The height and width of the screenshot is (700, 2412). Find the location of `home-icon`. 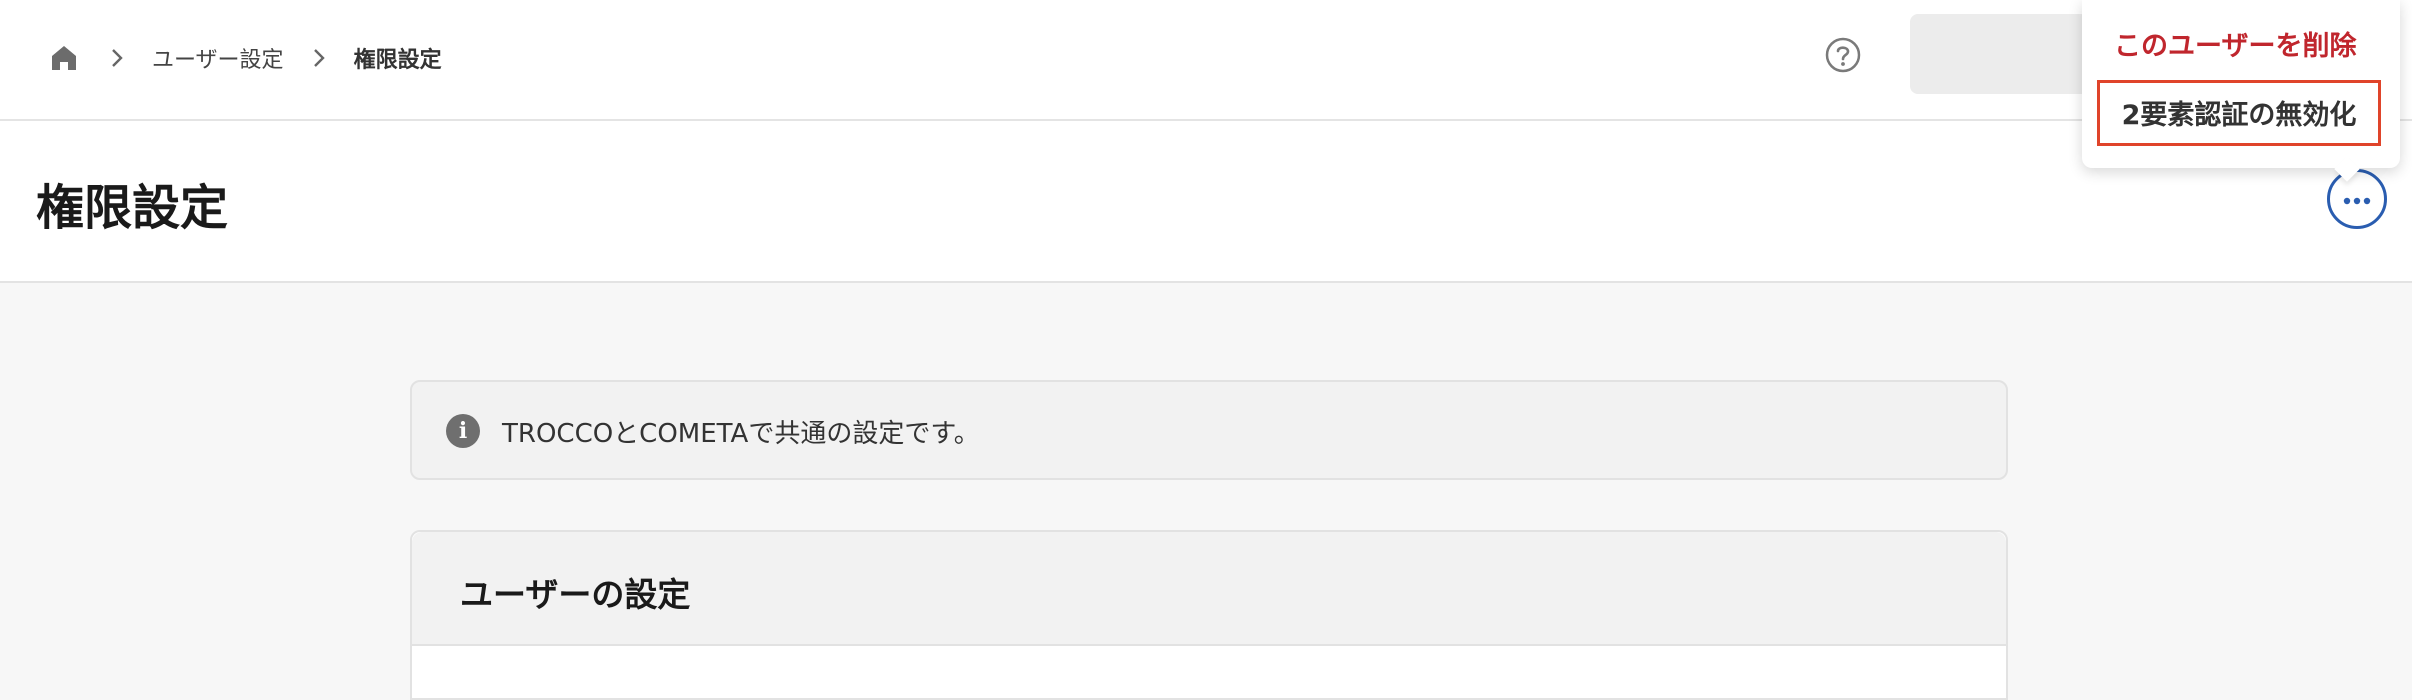

home-icon is located at coordinates (64, 58).